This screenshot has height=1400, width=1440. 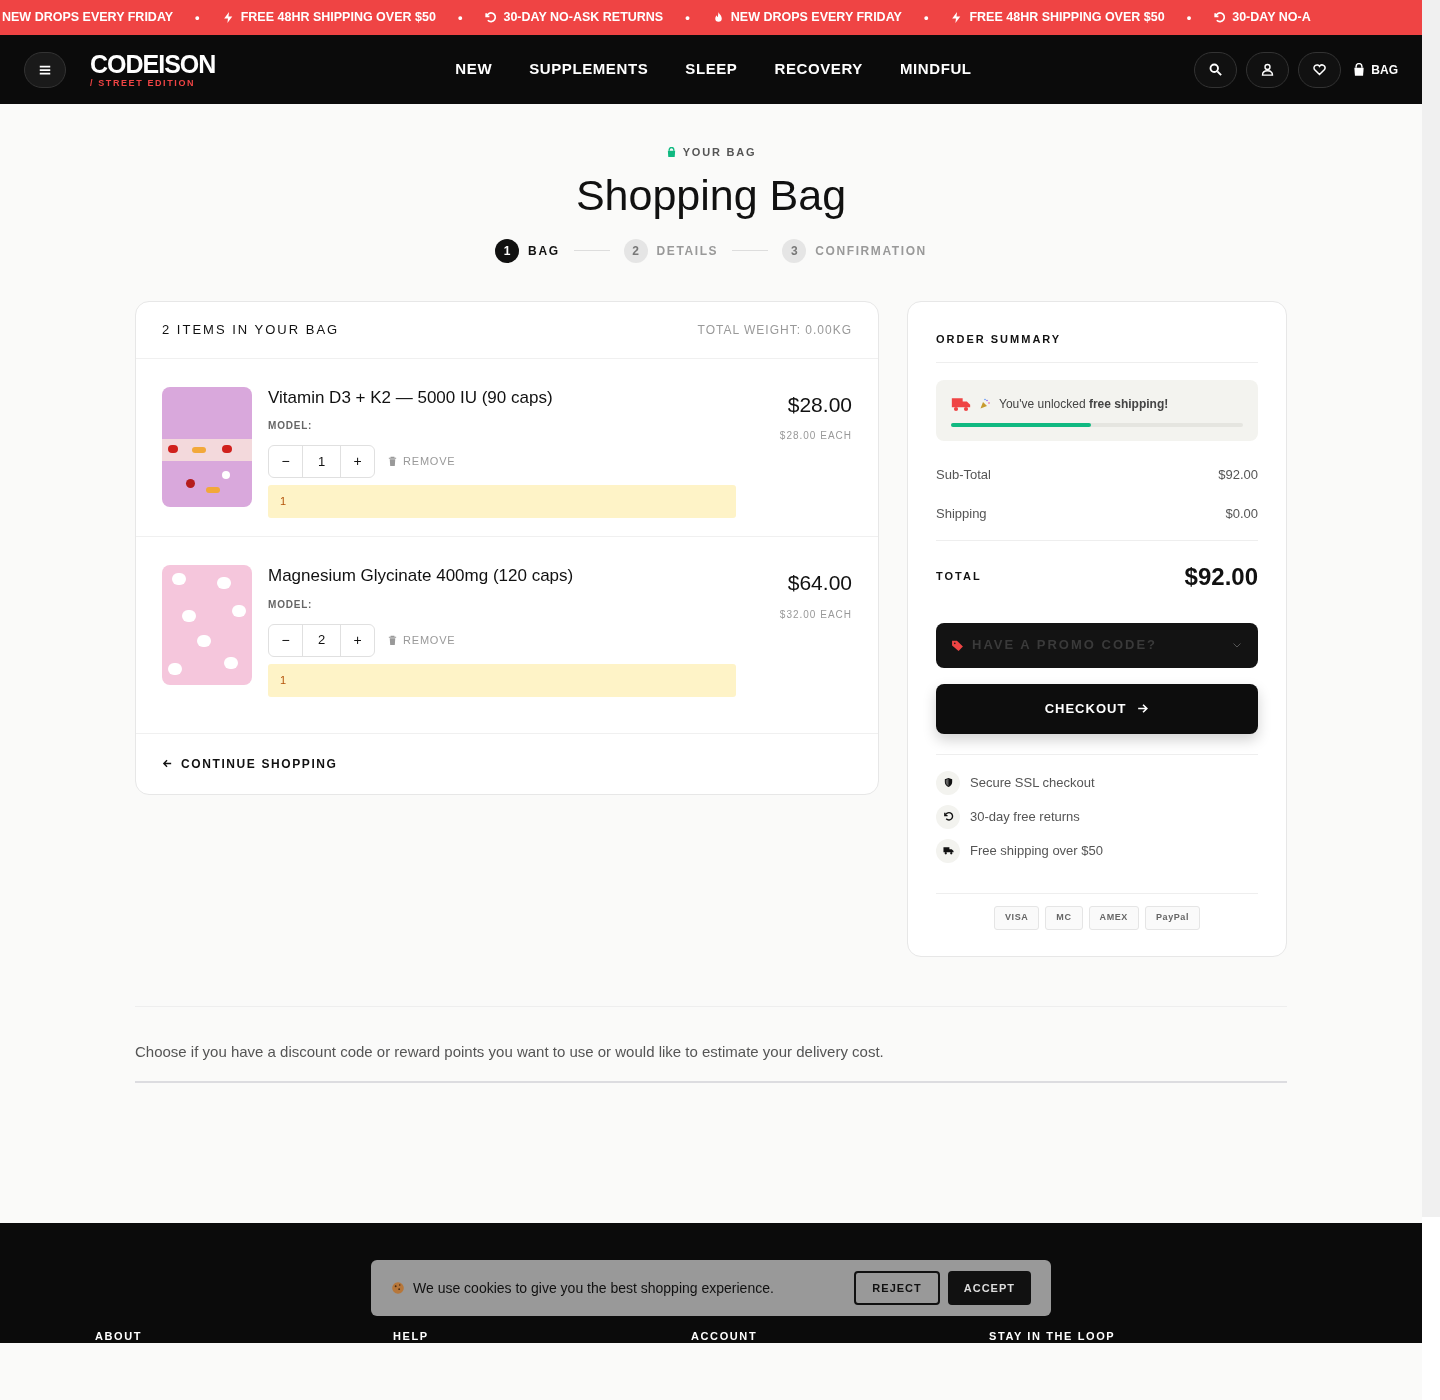 I want to click on heart-icon, so click(x=1320, y=69).